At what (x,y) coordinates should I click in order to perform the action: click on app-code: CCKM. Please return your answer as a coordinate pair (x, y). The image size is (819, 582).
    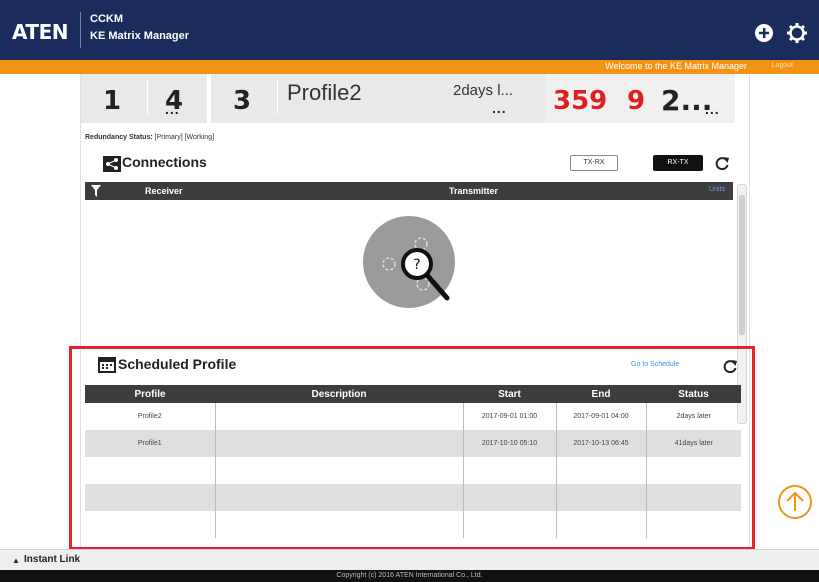
    Looking at the image, I should click on (106, 19).